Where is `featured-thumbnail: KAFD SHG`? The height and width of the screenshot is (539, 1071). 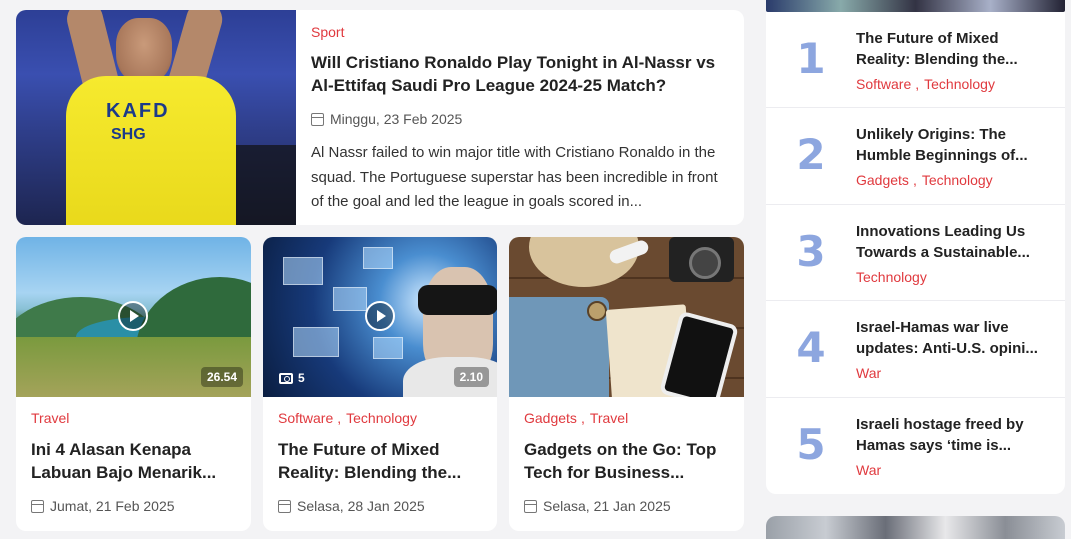 featured-thumbnail: KAFD SHG is located at coordinates (156, 117).